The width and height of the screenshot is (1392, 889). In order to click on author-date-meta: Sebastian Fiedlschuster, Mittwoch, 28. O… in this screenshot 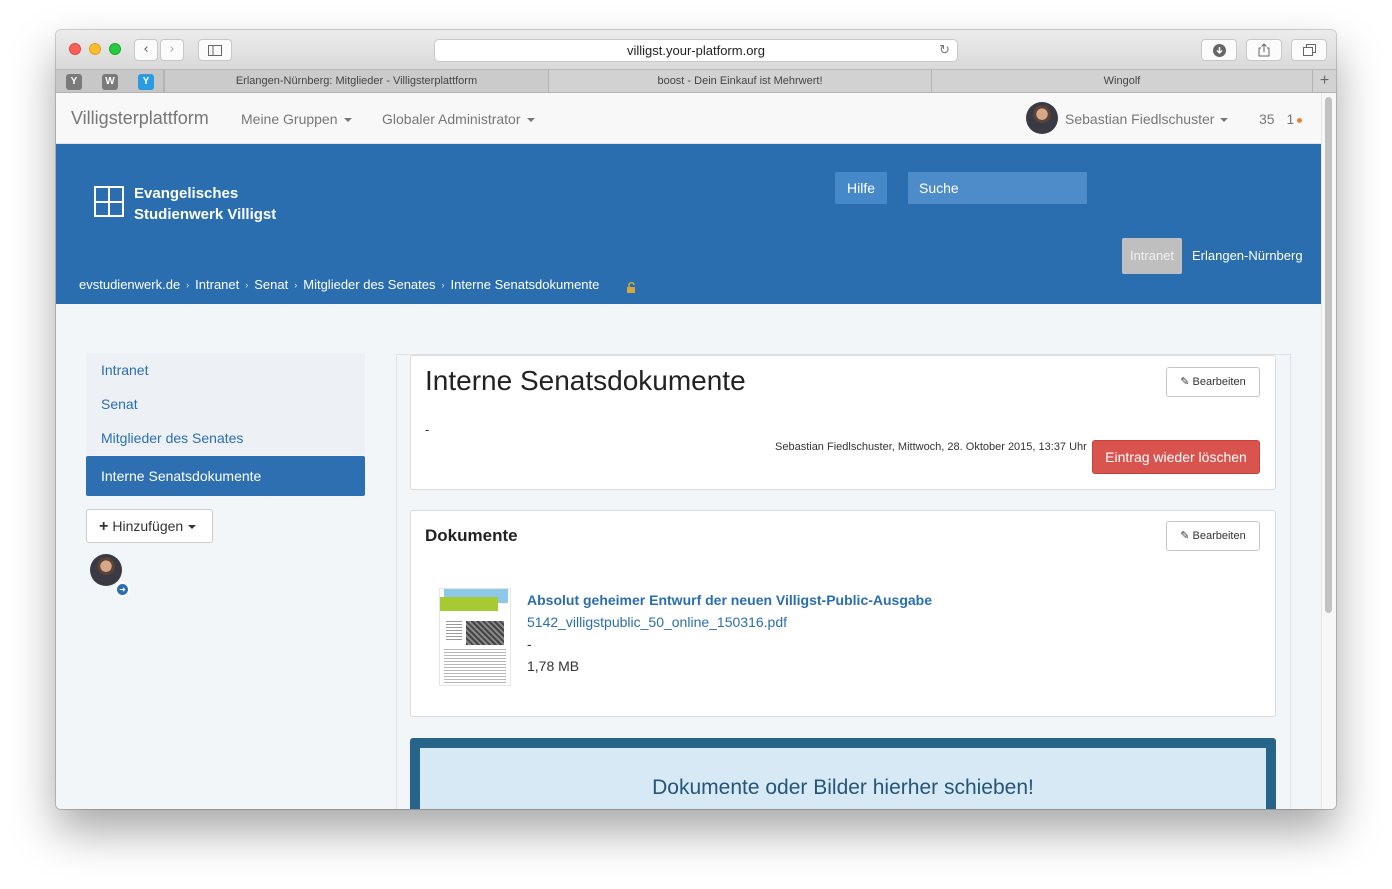, I will do `click(931, 447)`.